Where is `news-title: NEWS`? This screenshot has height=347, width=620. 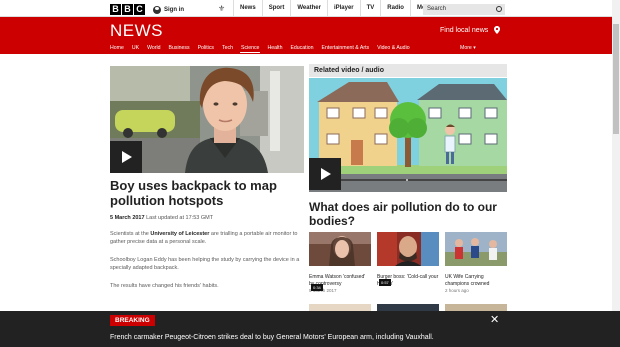
news-title: NEWS is located at coordinates (136, 31).